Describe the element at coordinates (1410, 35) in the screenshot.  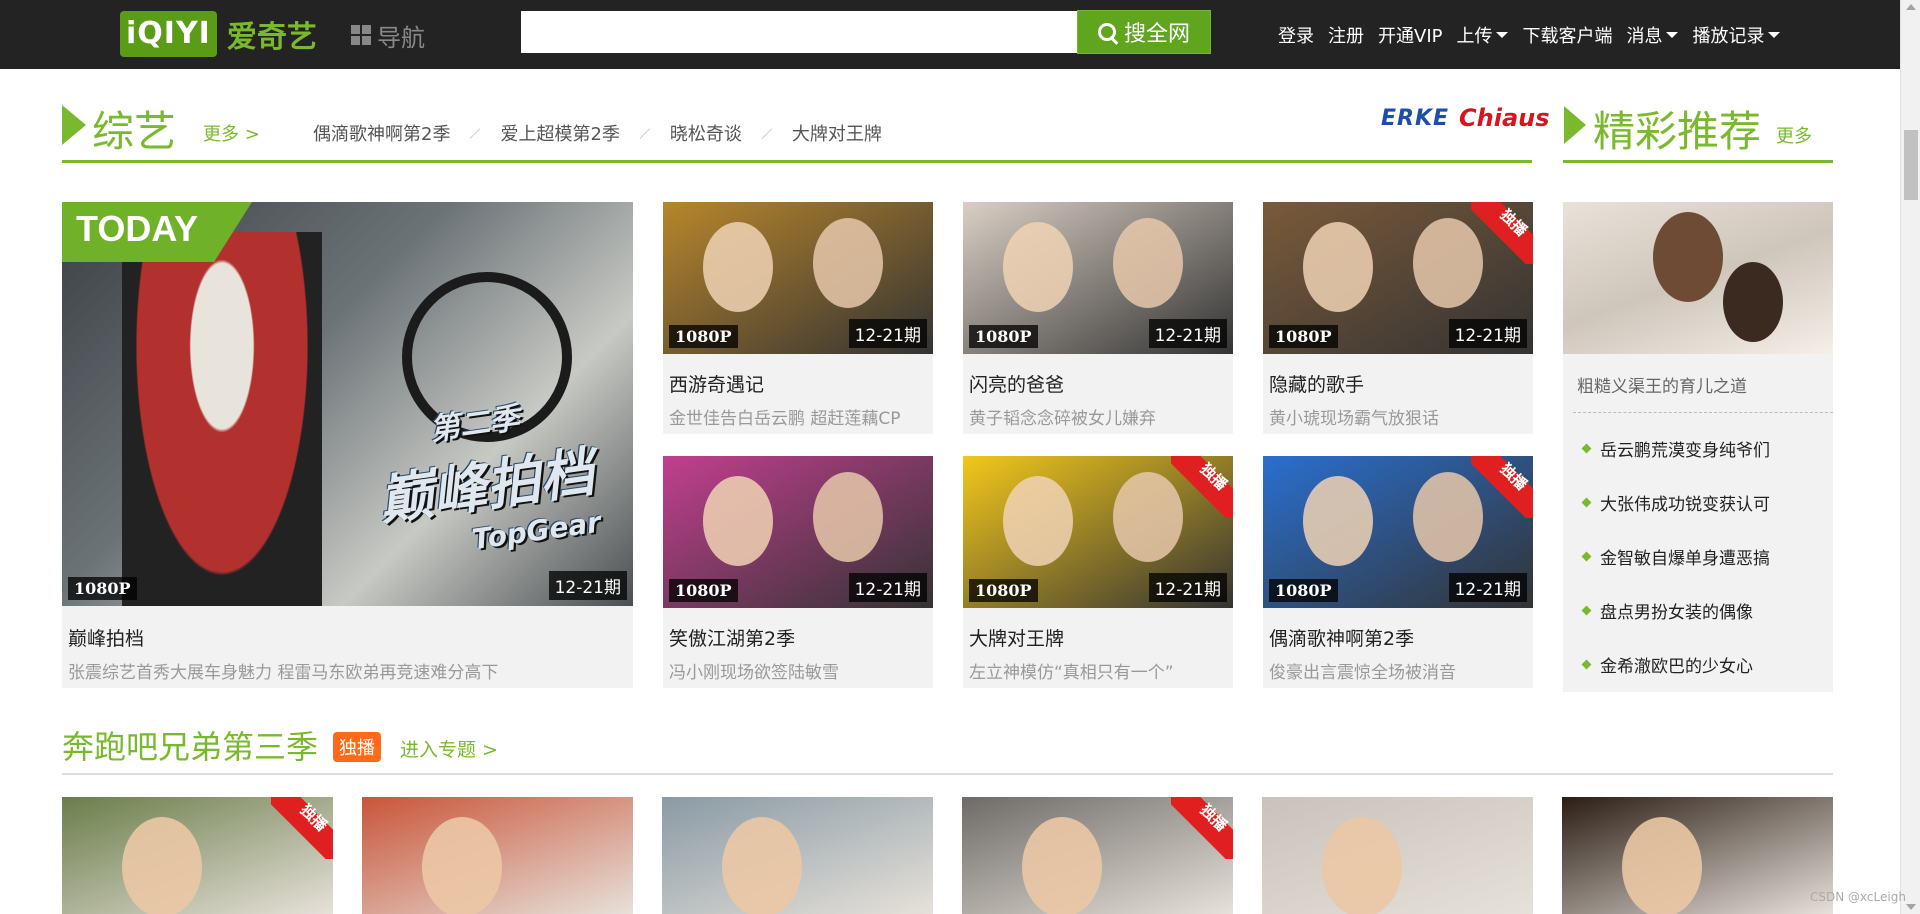
I see `vip-link: 开通VIP` at that location.